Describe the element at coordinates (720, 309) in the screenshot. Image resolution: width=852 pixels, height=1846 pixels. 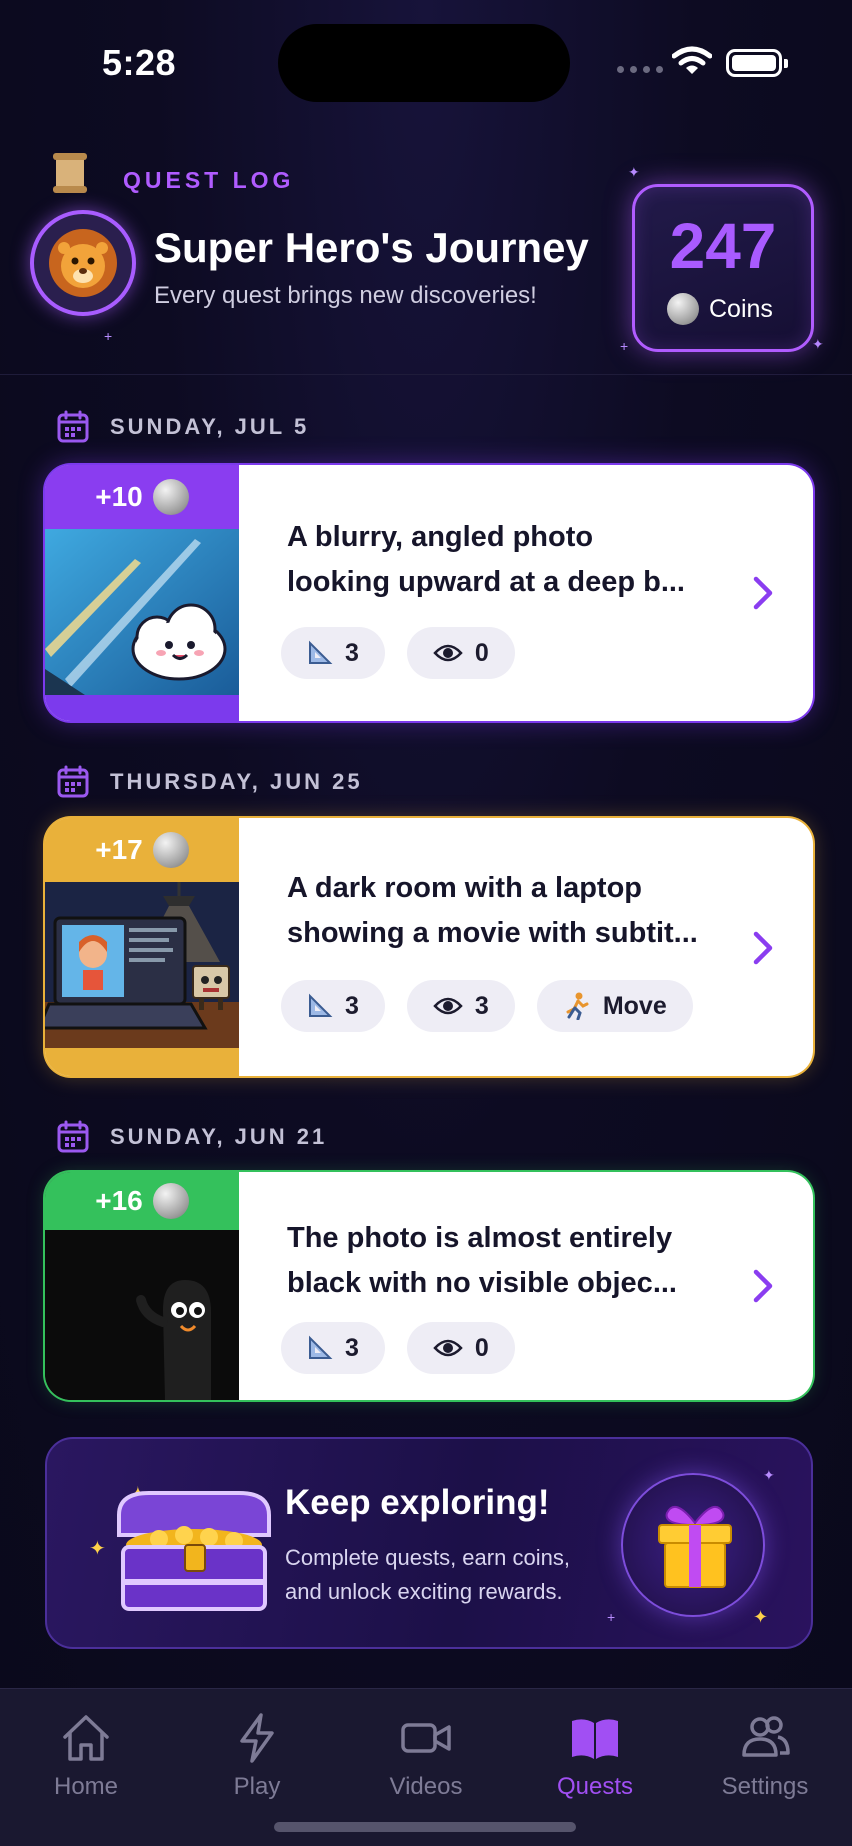
I see `coins-row: Coins` at that location.